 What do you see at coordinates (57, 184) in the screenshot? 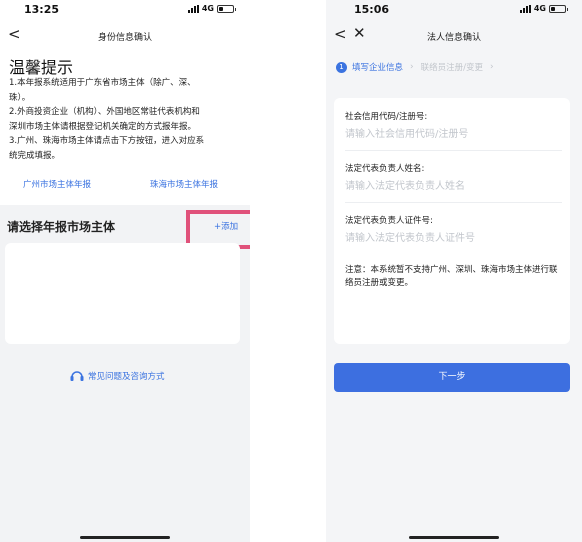
I see `guangzhou-report-link: 广州市场主体年报` at bounding box center [57, 184].